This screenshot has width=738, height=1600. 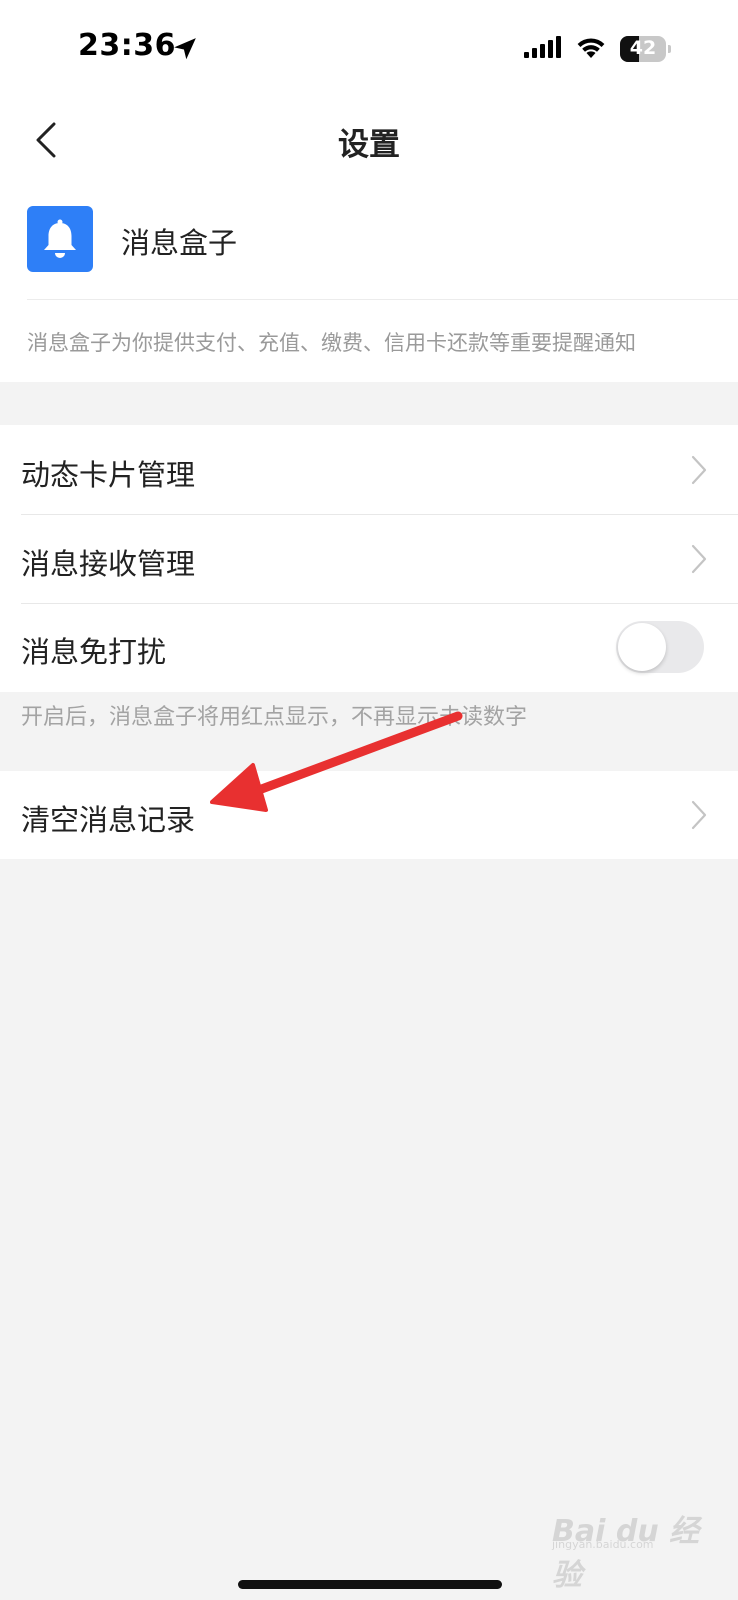 I want to click on toggle-knob, so click(x=642, y=647).